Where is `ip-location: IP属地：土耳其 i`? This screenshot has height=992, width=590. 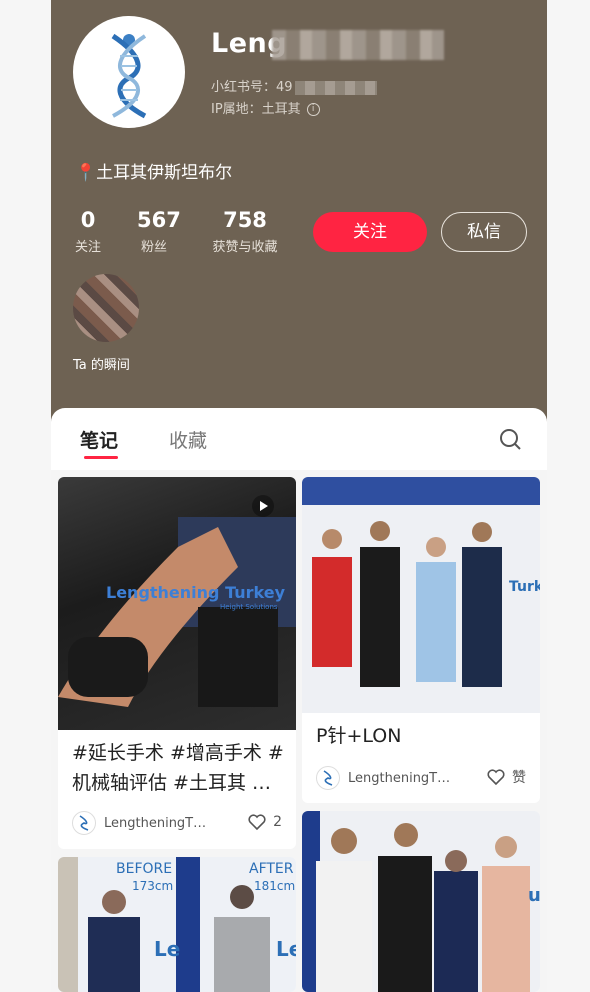 ip-location: IP属地：土耳其 i is located at coordinates (265, 107).